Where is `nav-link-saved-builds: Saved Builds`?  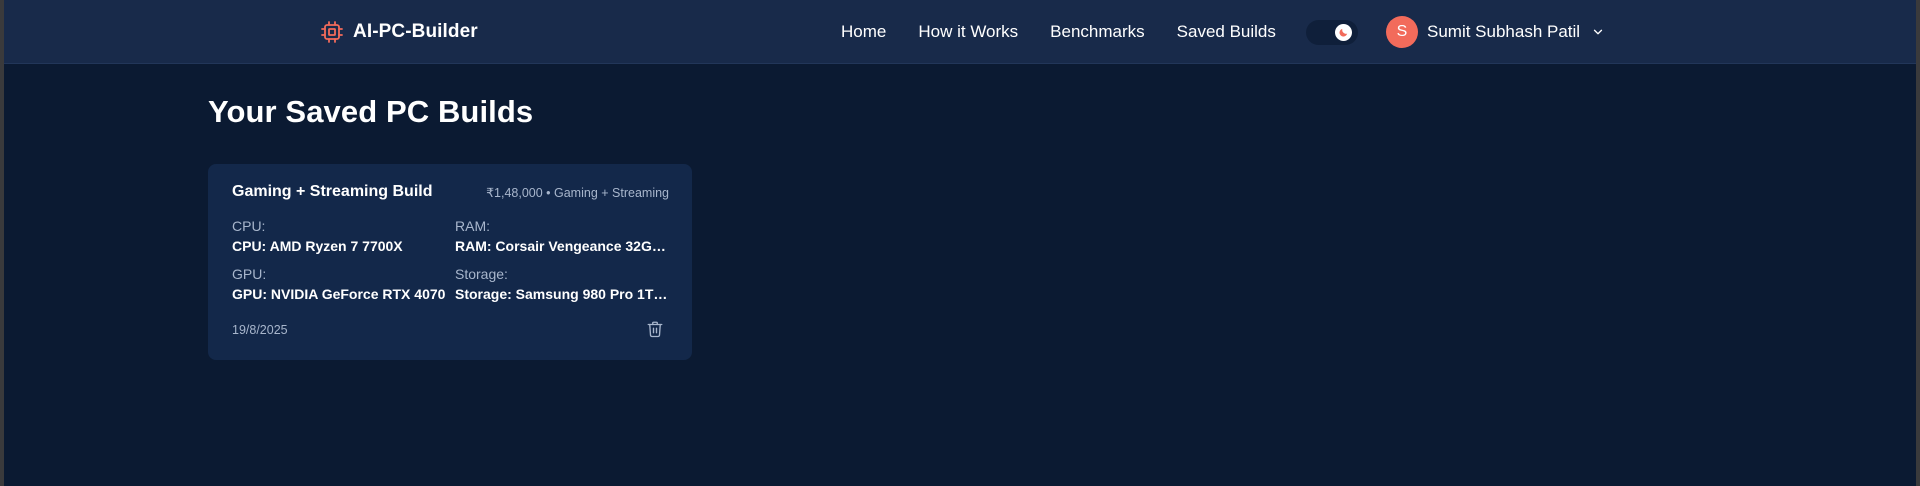 nav-link-saved-builds: Saved Builds is located at coordinates (1226, 32).